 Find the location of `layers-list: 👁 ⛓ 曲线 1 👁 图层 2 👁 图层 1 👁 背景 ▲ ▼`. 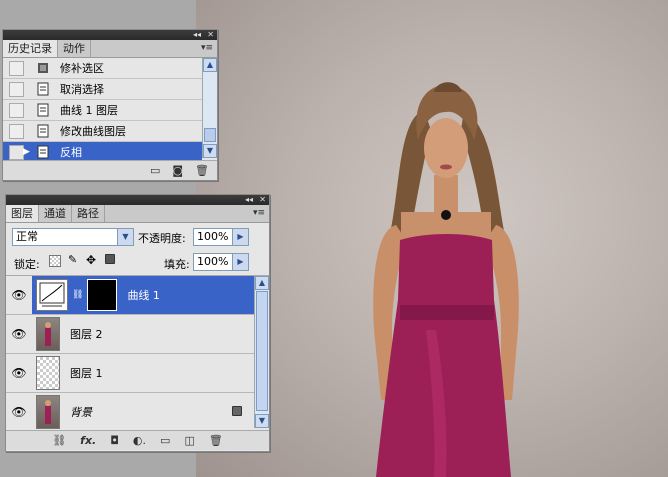

layers-list: 👁 ⛓ 曲线 1 👁 图层 2 👁 图层 1 👁 背景 ▲ ▼ is located at coordinates (137, 354).